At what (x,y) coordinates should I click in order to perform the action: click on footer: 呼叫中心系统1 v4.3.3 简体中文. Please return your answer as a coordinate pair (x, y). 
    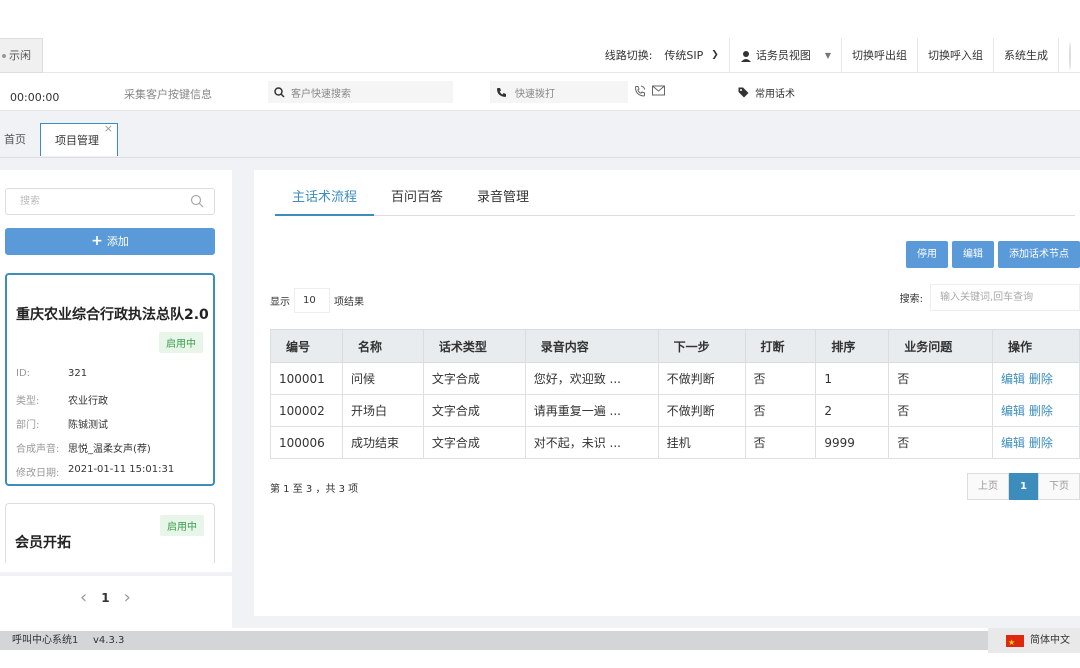
    Looking at the image, I should click on (540, 648).